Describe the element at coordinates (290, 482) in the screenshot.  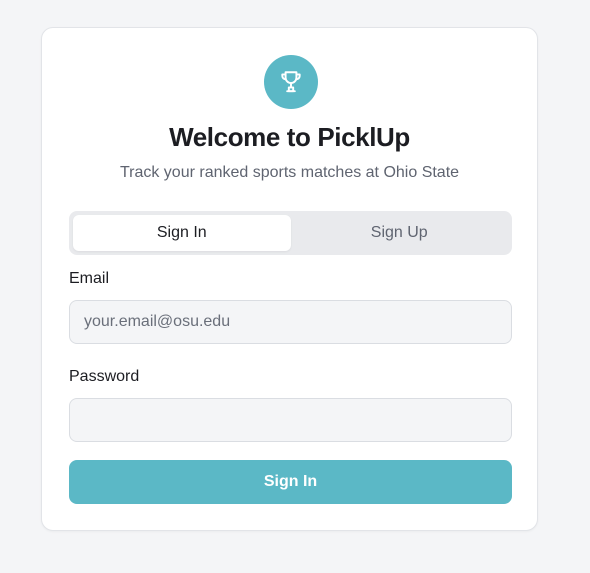
I see `sign-in-button: Sign In` at that location.